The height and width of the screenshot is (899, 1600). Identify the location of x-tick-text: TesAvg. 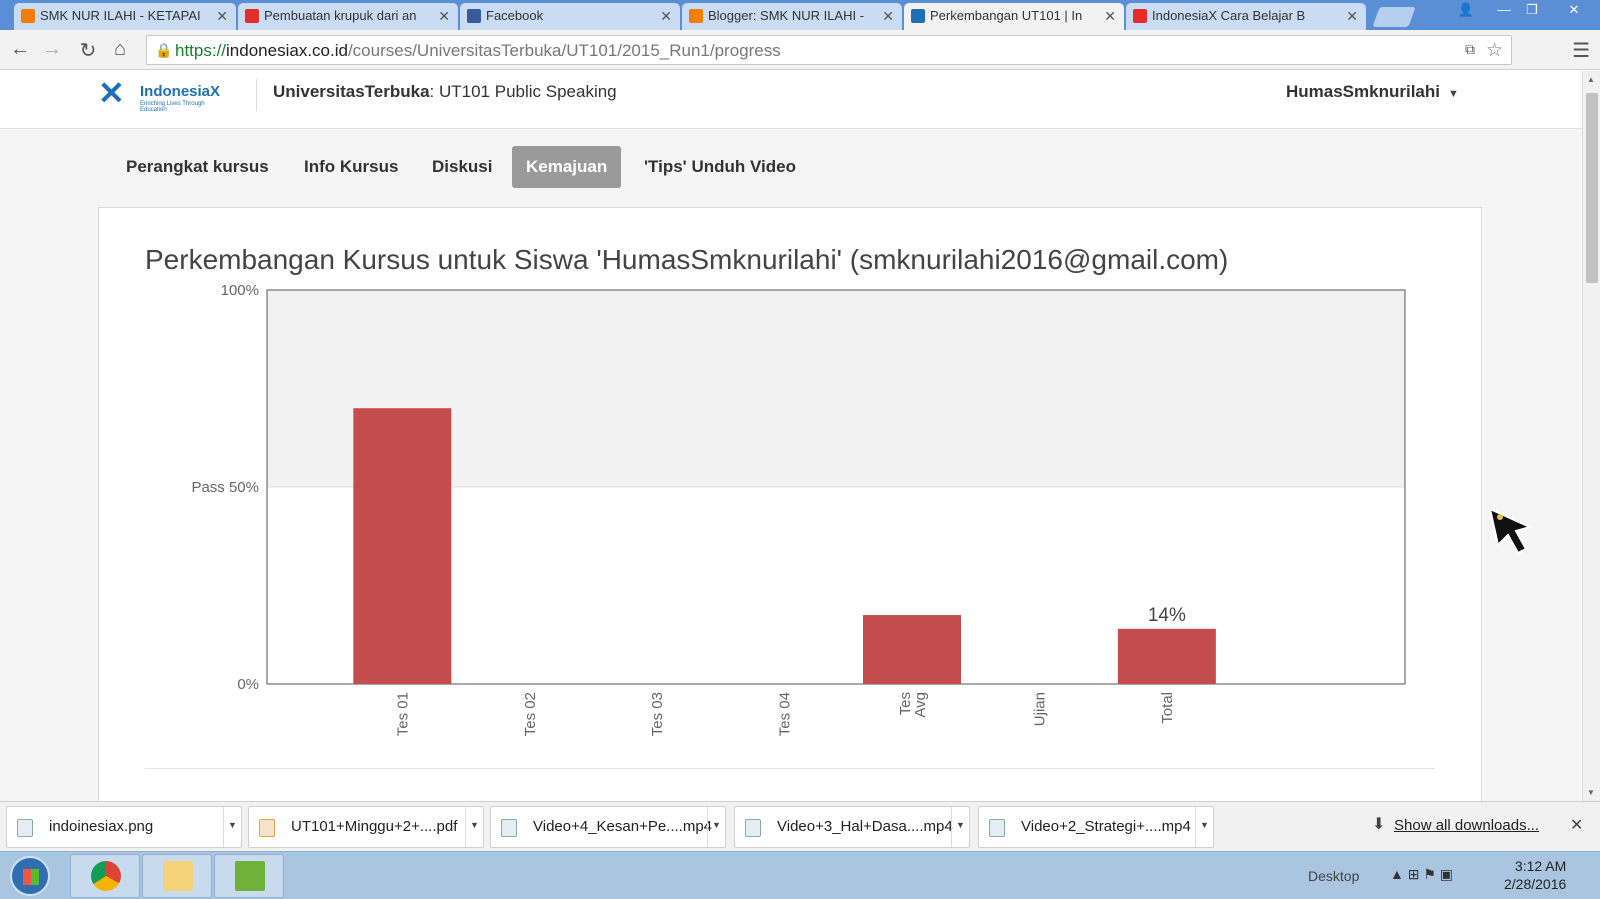
(913, 705).